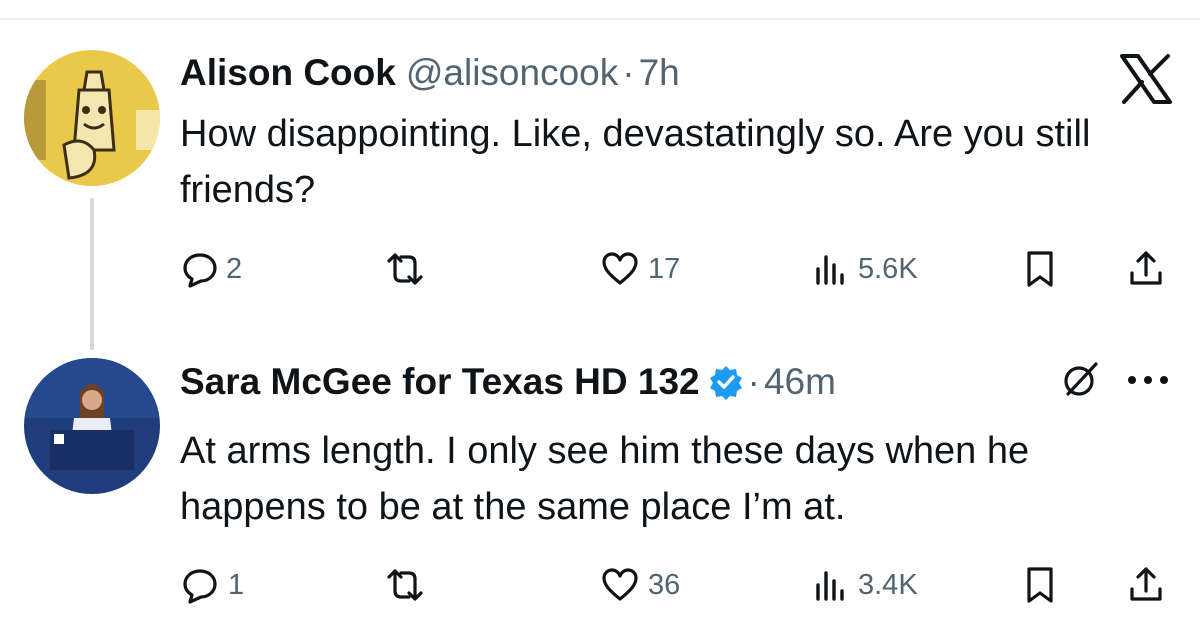 The height and width of the screenshot is (618, 1200). I want to click on author-name: Sara McGee for Texas HD 132, so click(440, 382).